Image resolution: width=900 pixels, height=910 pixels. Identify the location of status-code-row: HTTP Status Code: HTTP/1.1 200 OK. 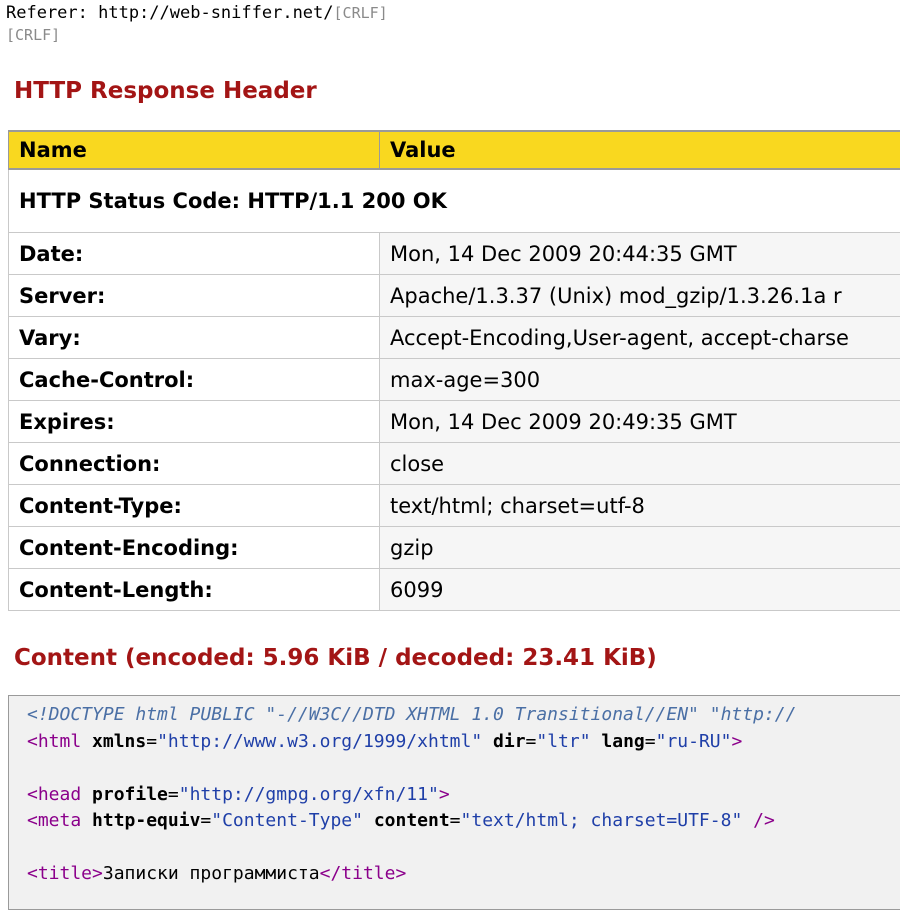
(454, 201).